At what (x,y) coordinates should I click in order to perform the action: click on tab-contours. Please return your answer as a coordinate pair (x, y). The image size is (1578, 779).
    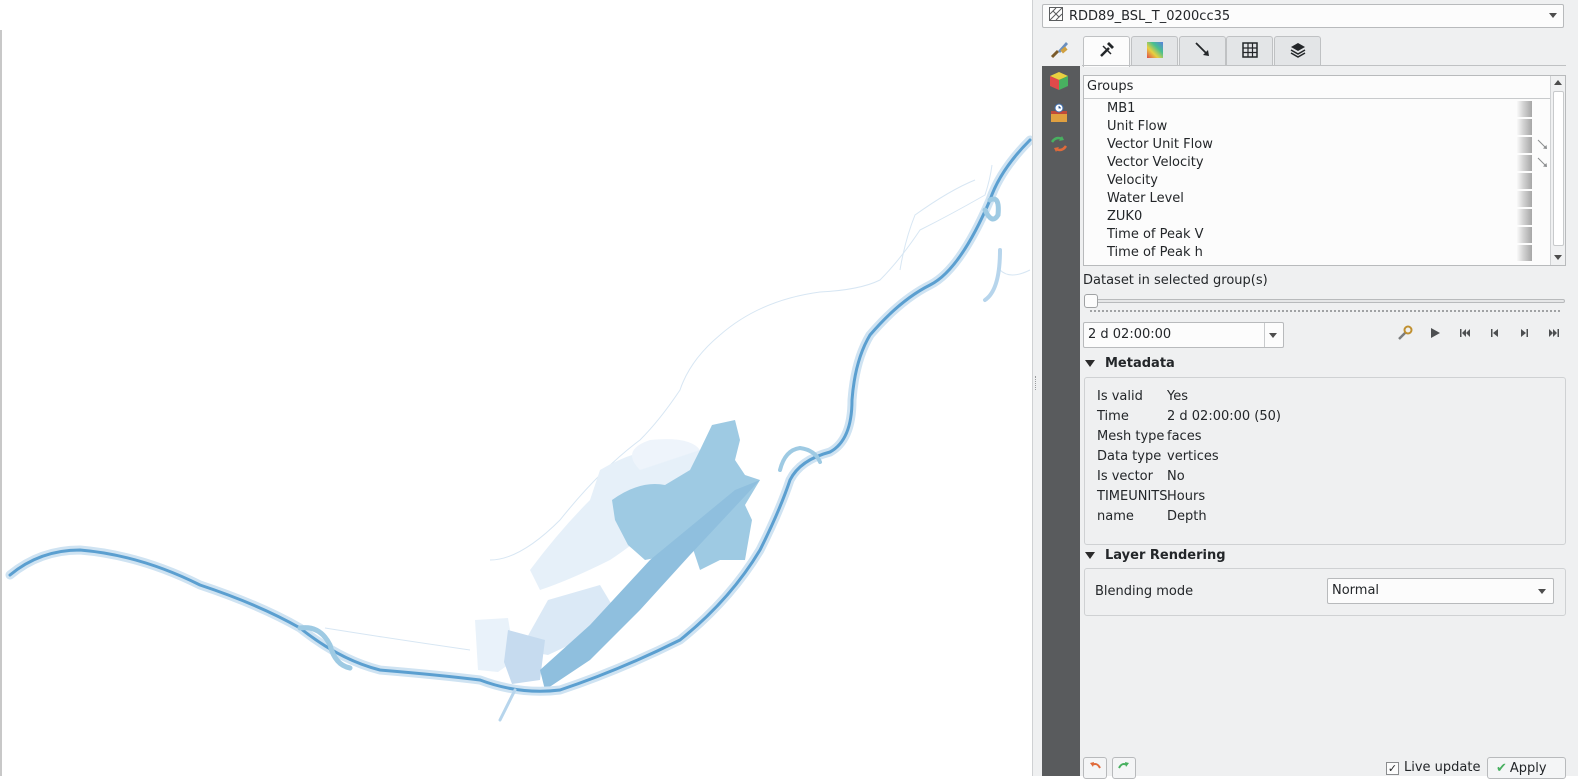
    Looking at the image, I should click on (1154, 51).